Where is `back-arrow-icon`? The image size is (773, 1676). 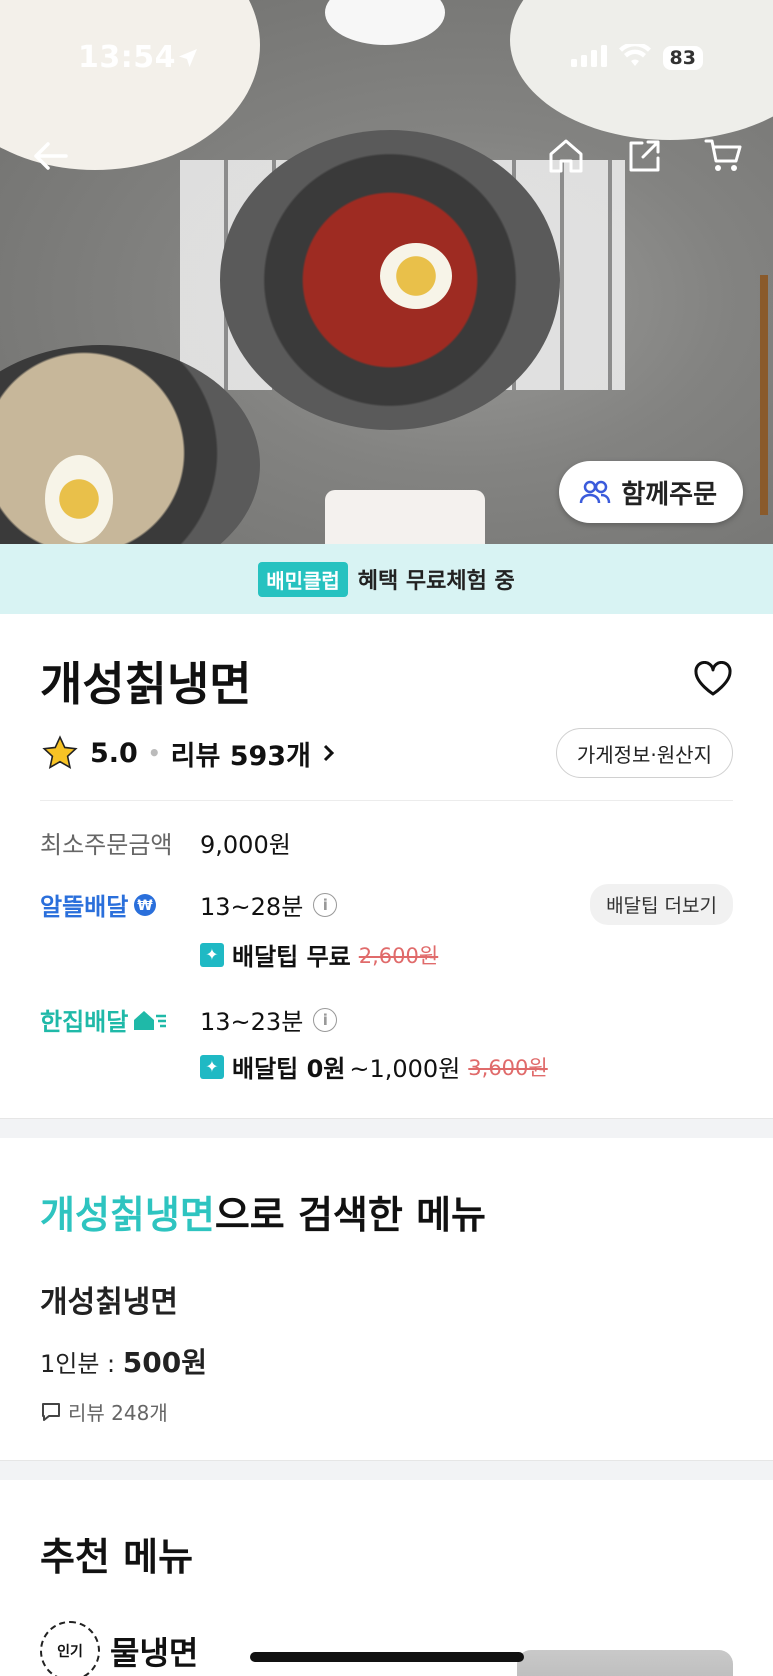 back-arrow-icon is located at coordinates (51, 156).